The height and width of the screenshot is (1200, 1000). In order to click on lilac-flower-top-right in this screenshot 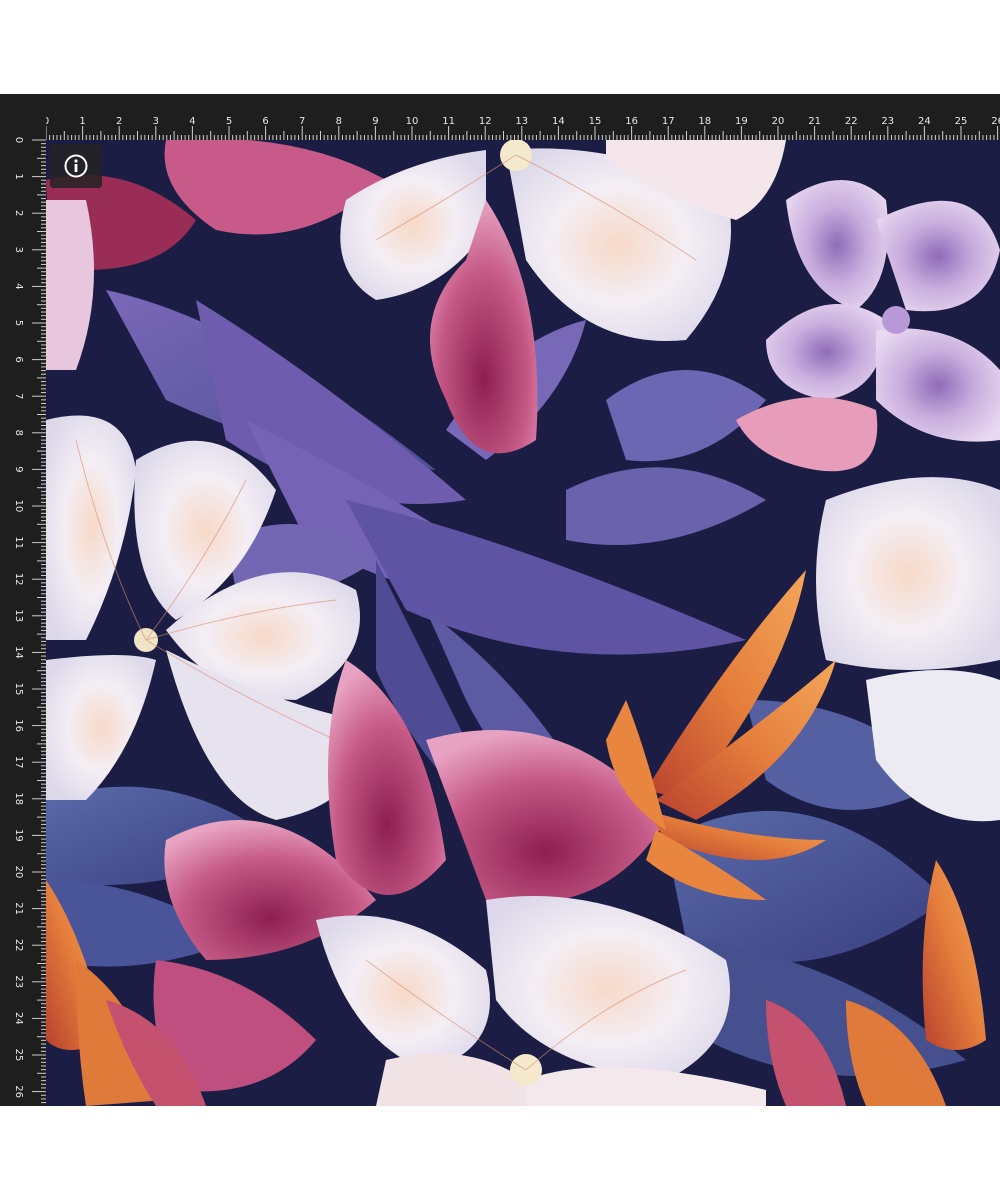, I will do `click(868, 326)`.